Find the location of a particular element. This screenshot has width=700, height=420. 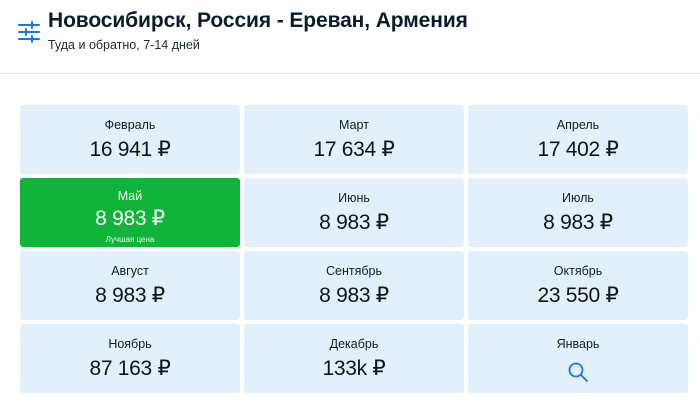

month-price: 133k ₽ is located at coordinates (354, 368).